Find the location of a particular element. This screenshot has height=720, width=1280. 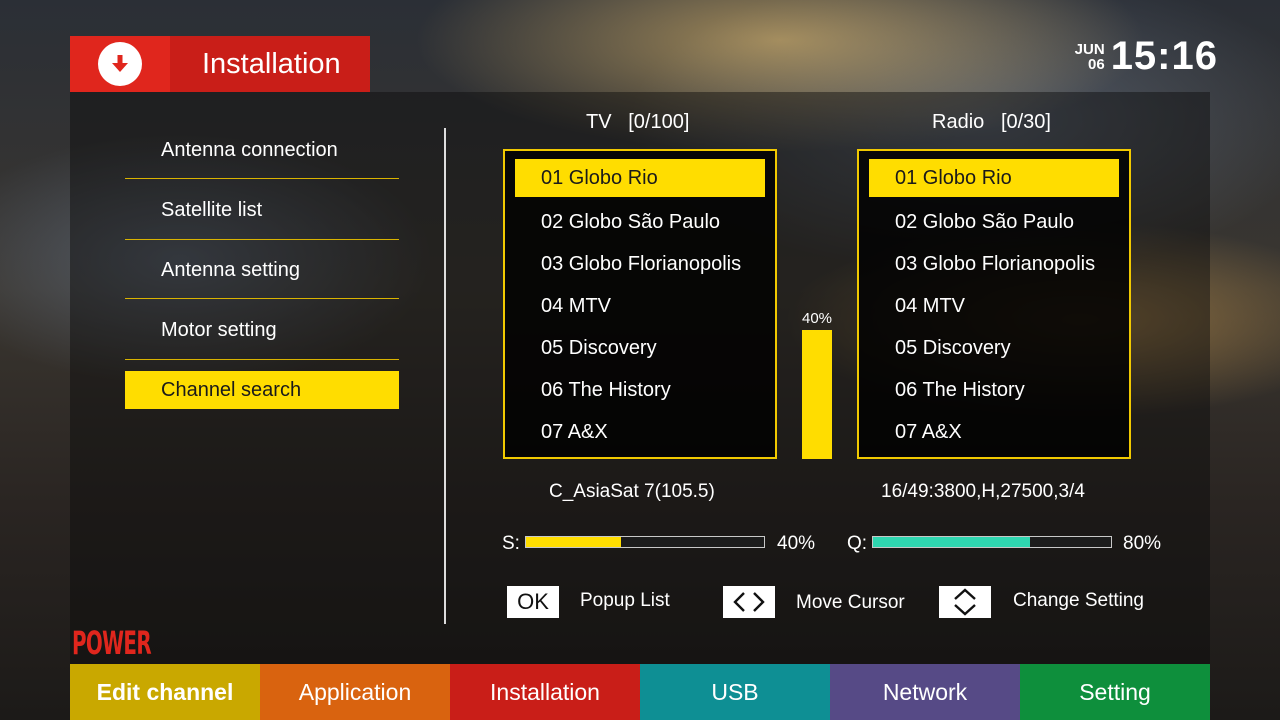

tv-label: TV is located at coordinates (599, 122).